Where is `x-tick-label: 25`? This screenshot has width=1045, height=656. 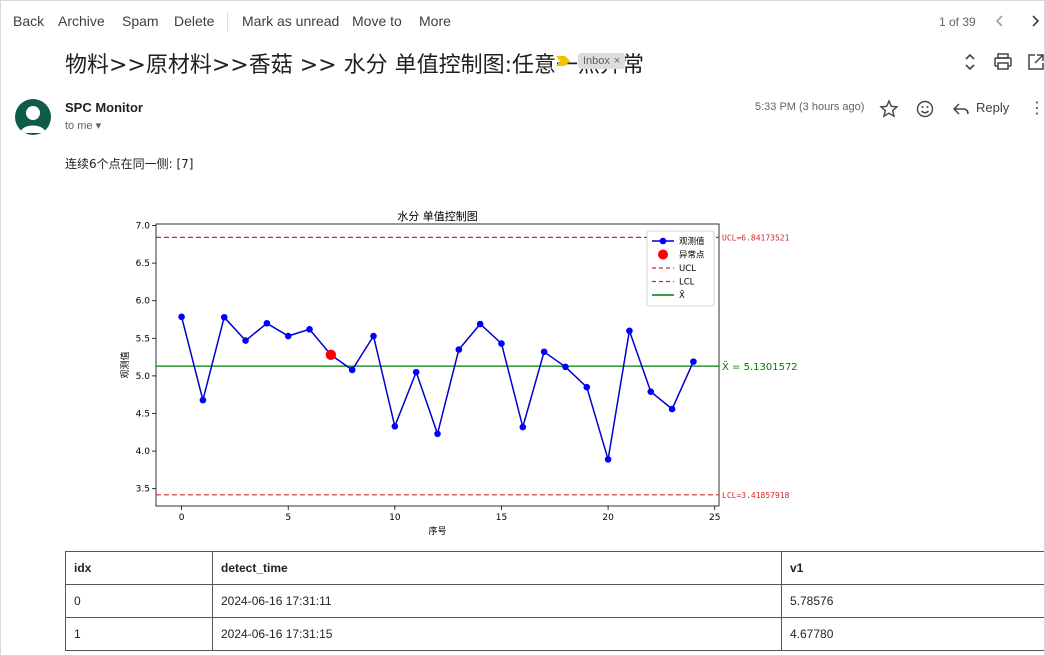 x-tick-label: 25 is located at coordinates (714, 518).